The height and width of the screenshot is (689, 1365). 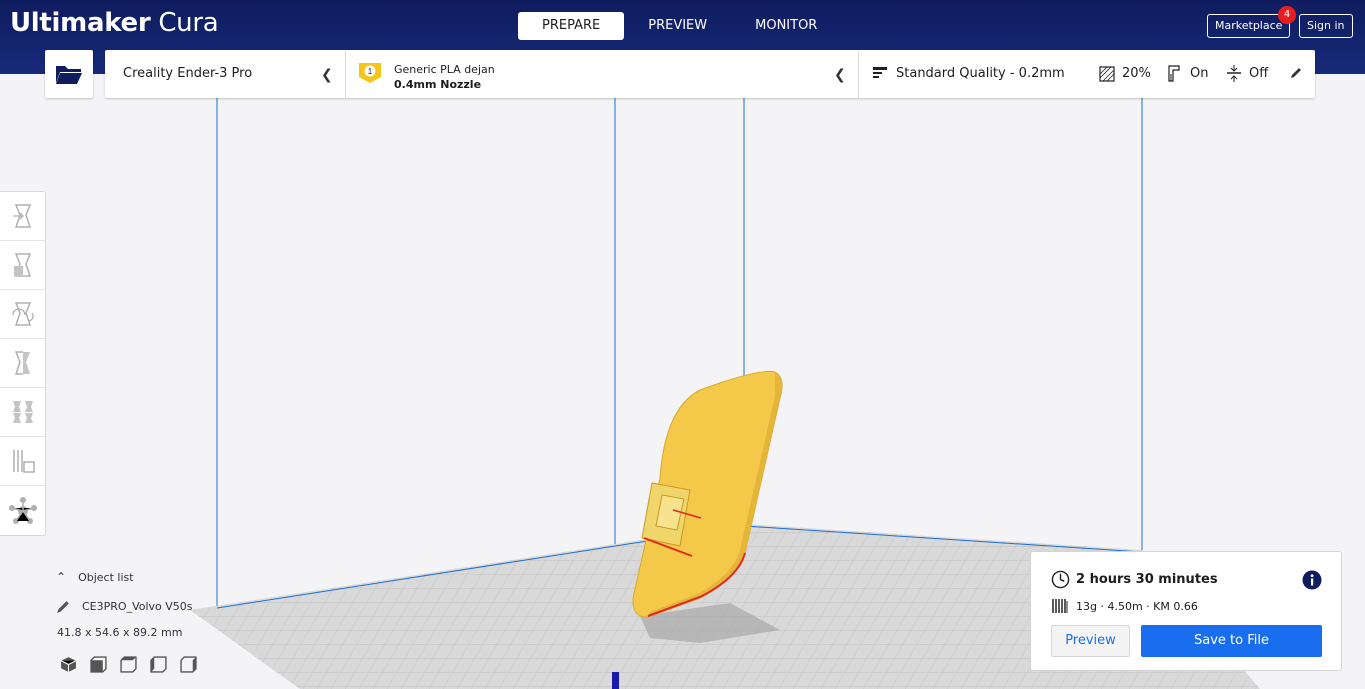 I want to click on stage-tabs: PREPARE PREVIEW MONITOR, so click(x=679, y=26).